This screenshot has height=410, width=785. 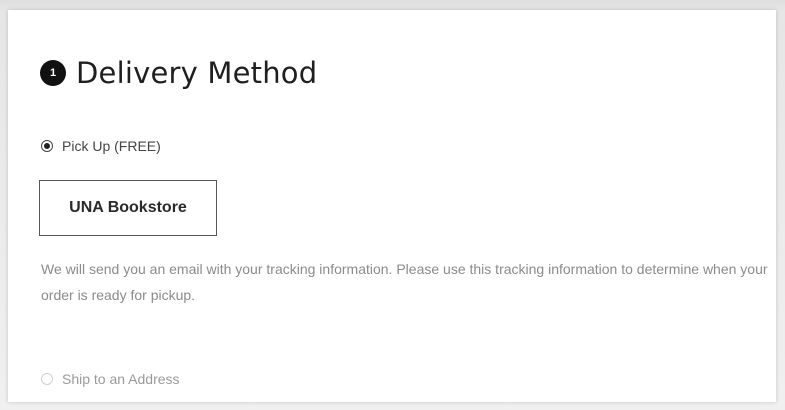 What do you see at coordinates (47, 379) in the screenshot?
I see `ship-radio` at bounding box center [47, 379].